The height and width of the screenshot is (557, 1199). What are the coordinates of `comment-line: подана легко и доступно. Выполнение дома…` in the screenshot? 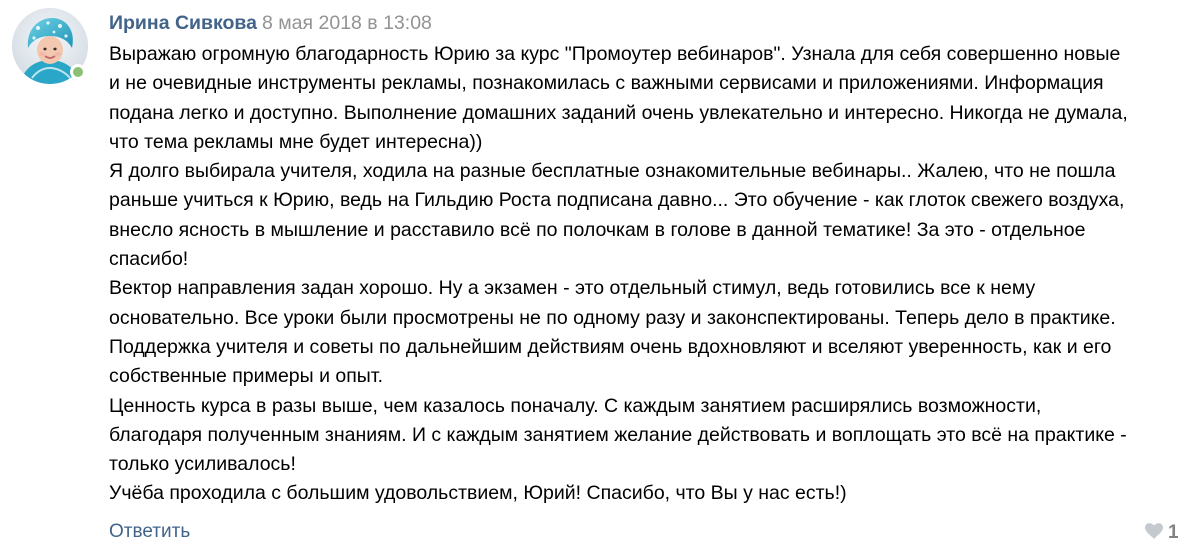 It's located at (618, 112).